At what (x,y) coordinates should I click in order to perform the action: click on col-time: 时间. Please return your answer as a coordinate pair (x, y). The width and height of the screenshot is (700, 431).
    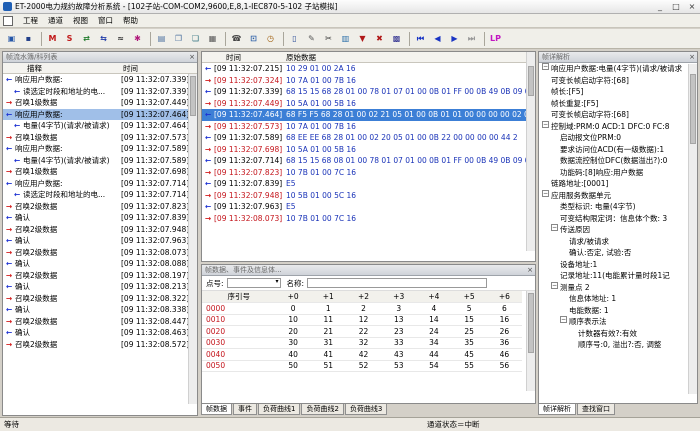
    Looking at the image, I should click on (240, 57).